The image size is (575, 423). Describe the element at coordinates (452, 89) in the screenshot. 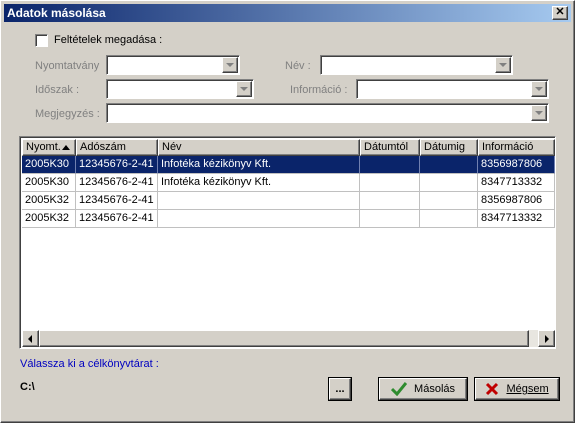

I see `information-combo` at that location.